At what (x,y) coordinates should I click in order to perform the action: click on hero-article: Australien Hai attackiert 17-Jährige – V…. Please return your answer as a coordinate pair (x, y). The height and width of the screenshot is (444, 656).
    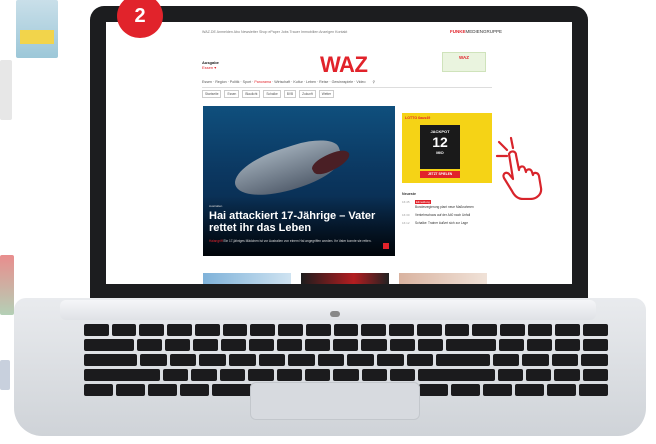
    Looking at the image, I should click on (299, 181).